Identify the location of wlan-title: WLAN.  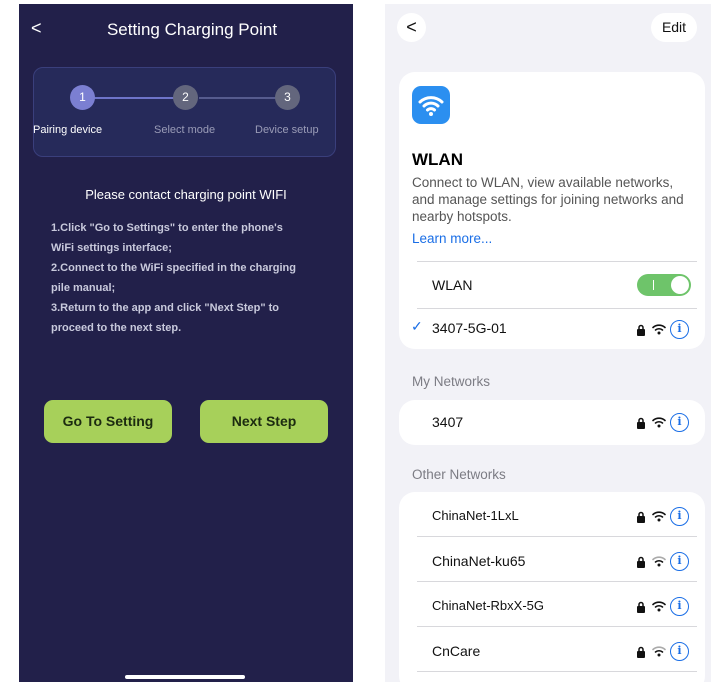
(437, 159).